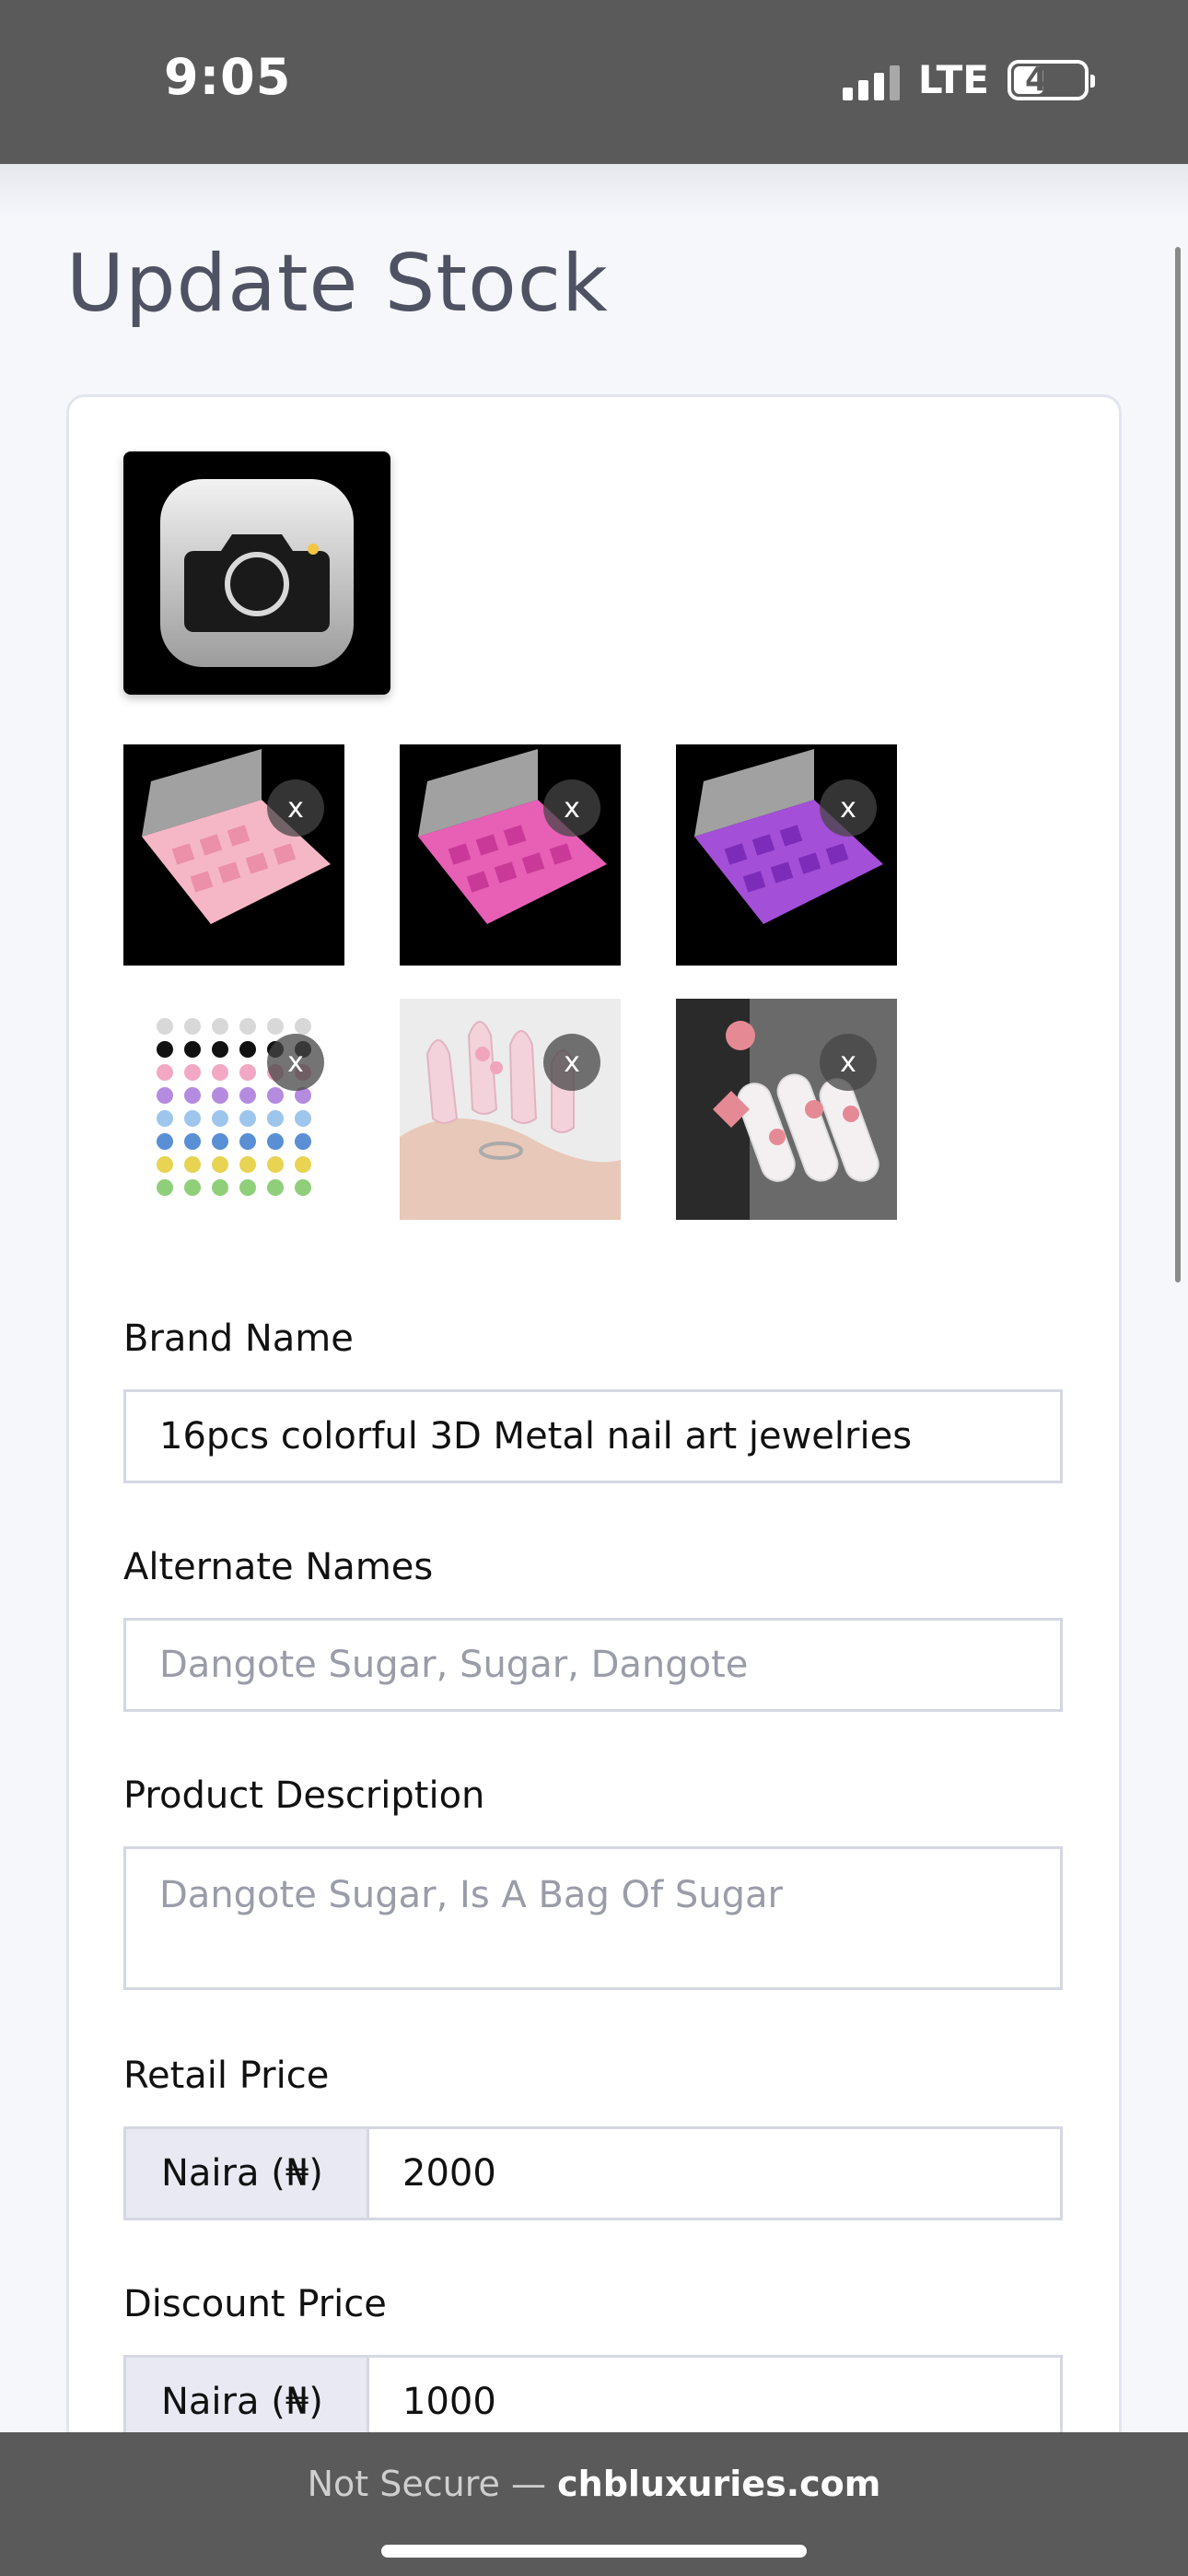 This screenshot has height=2576, width=1188. I want to click on header-shadow, so click(594, 191).